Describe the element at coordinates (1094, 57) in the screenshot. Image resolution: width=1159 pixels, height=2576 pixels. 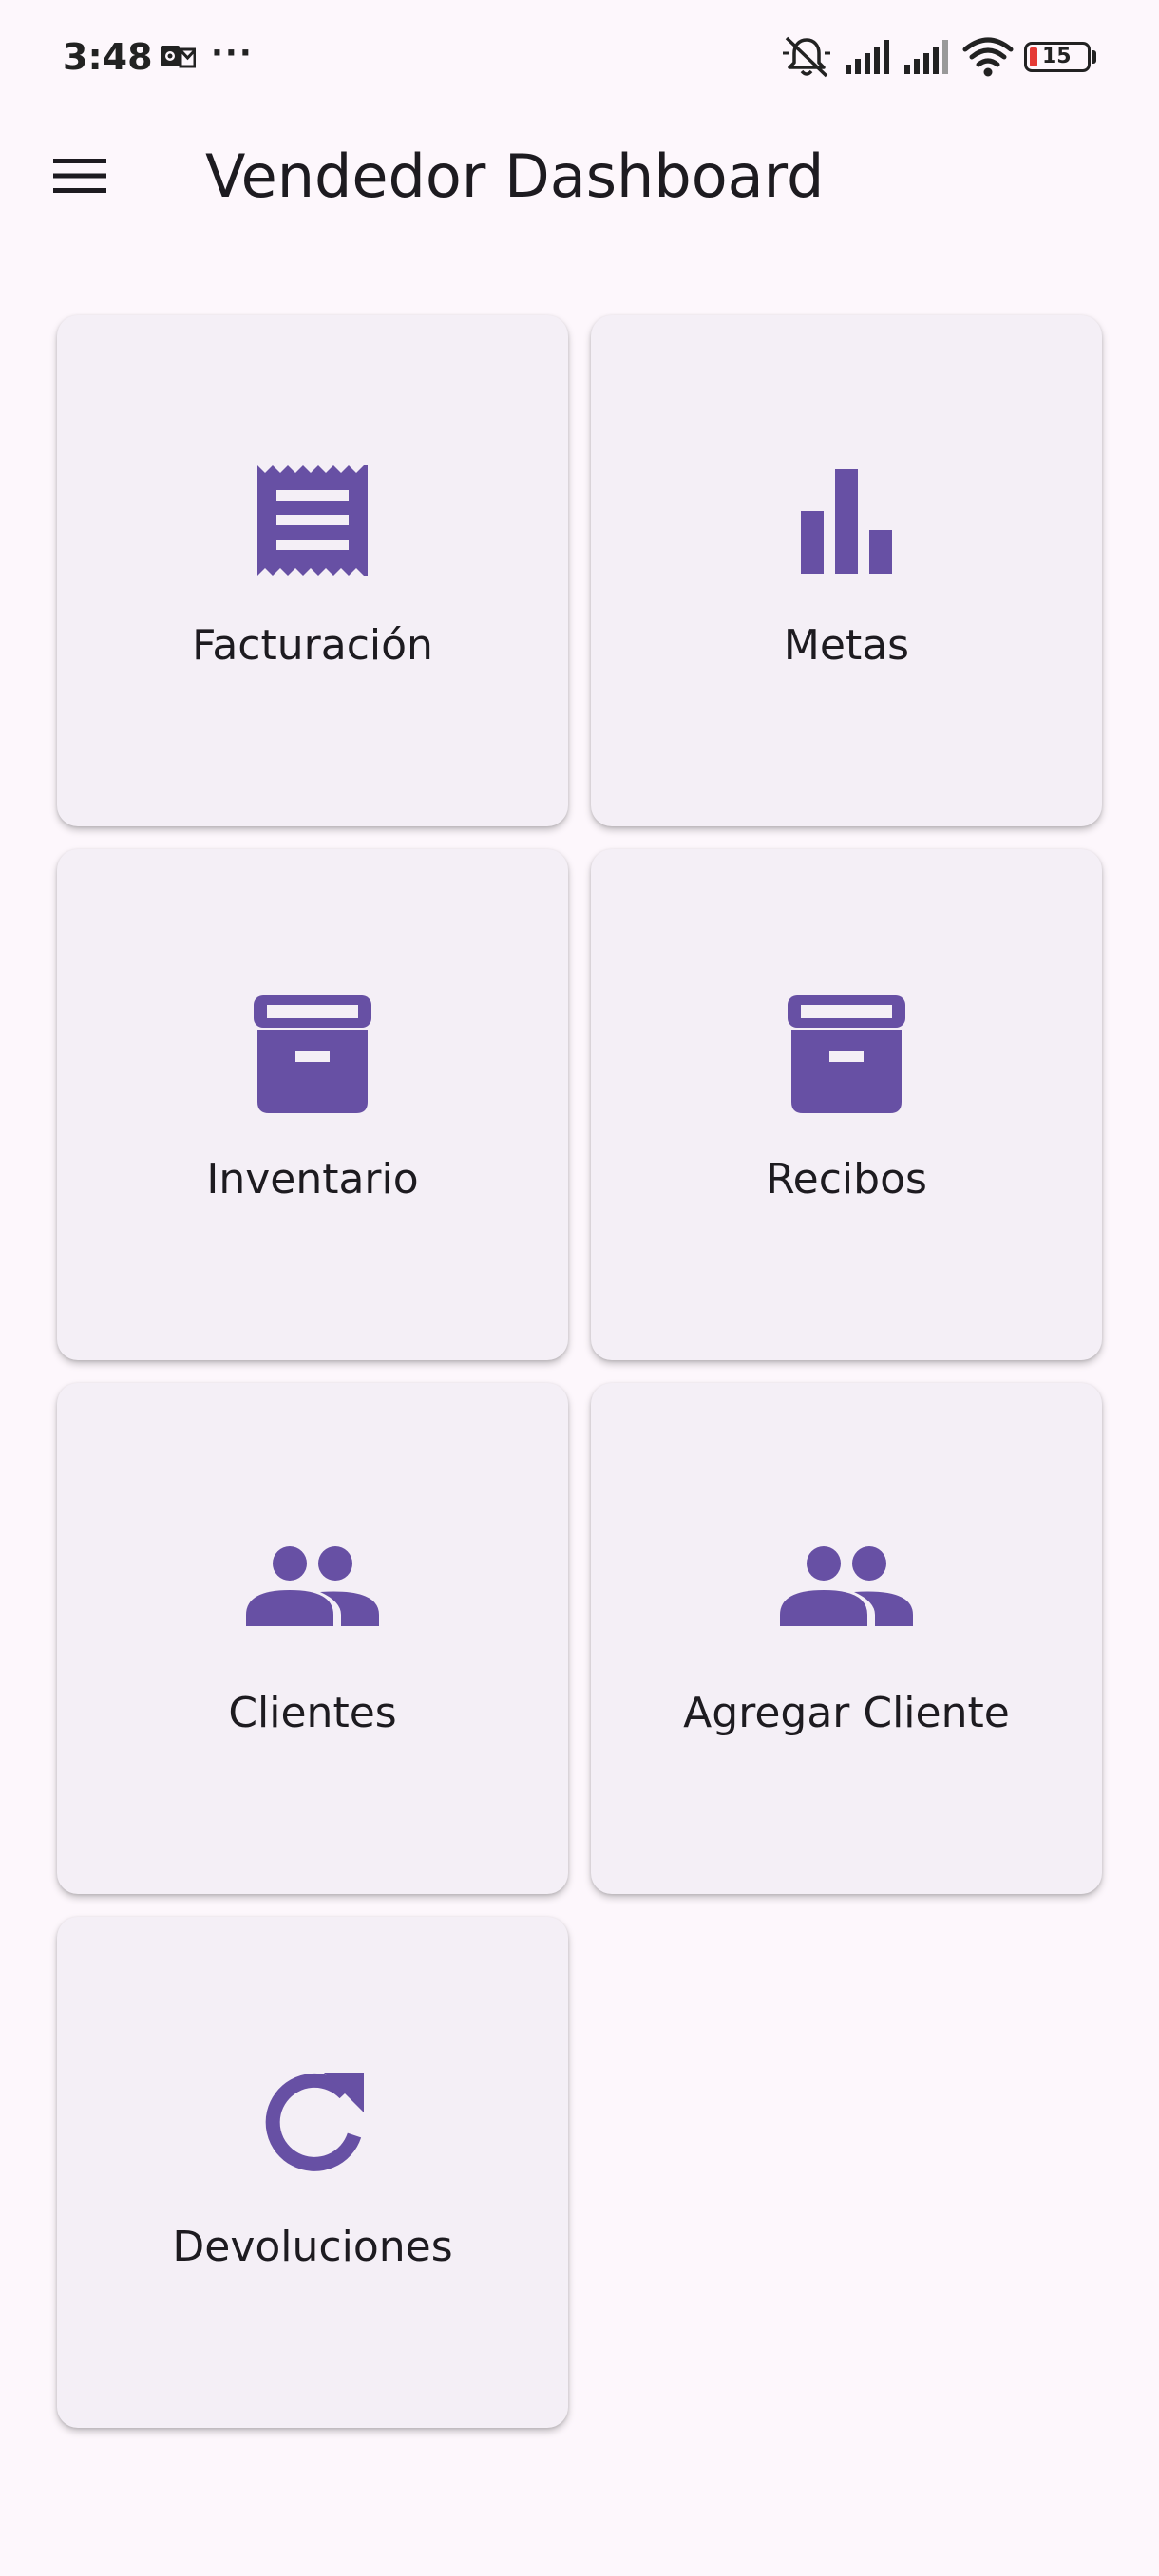
I see `battery-nub` at that location.